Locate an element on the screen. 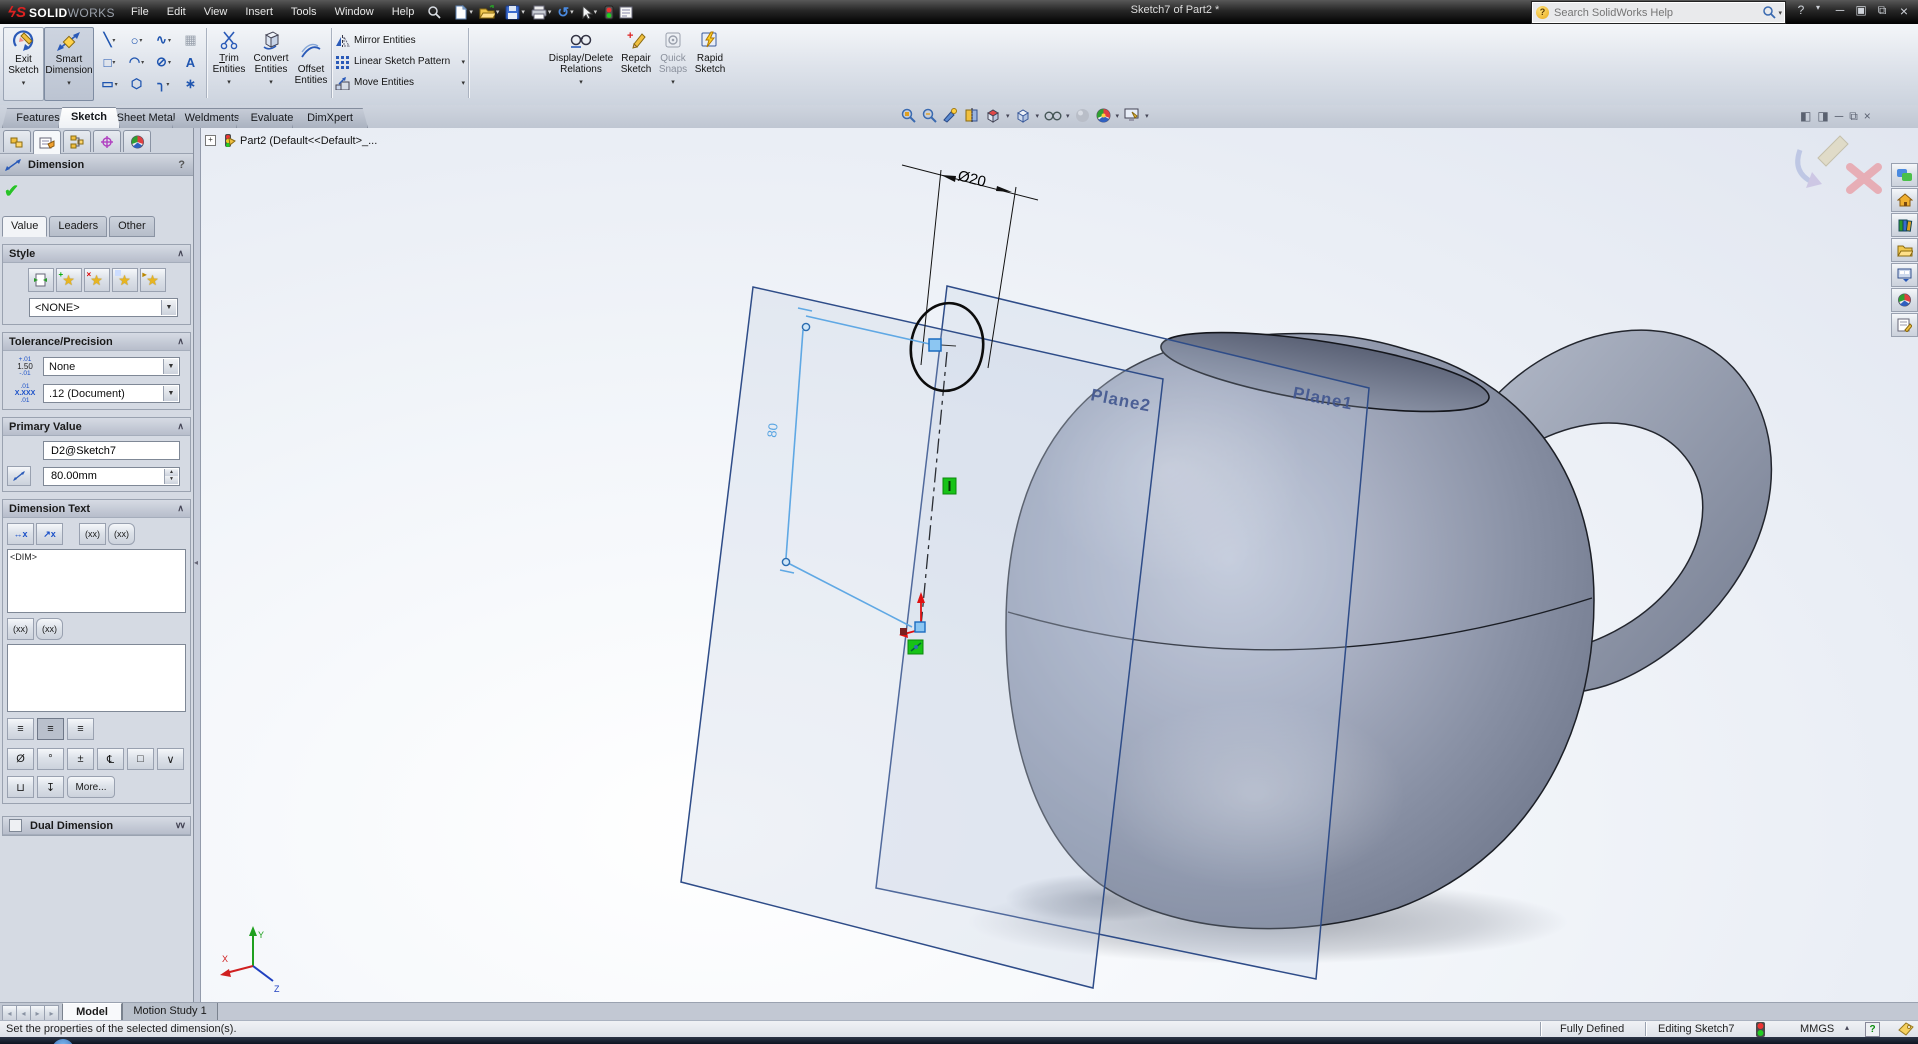 This screenshot has width=1918, height=1044. tolerance-type-dropdown: None ▼ is located at coordinates (111, 366).